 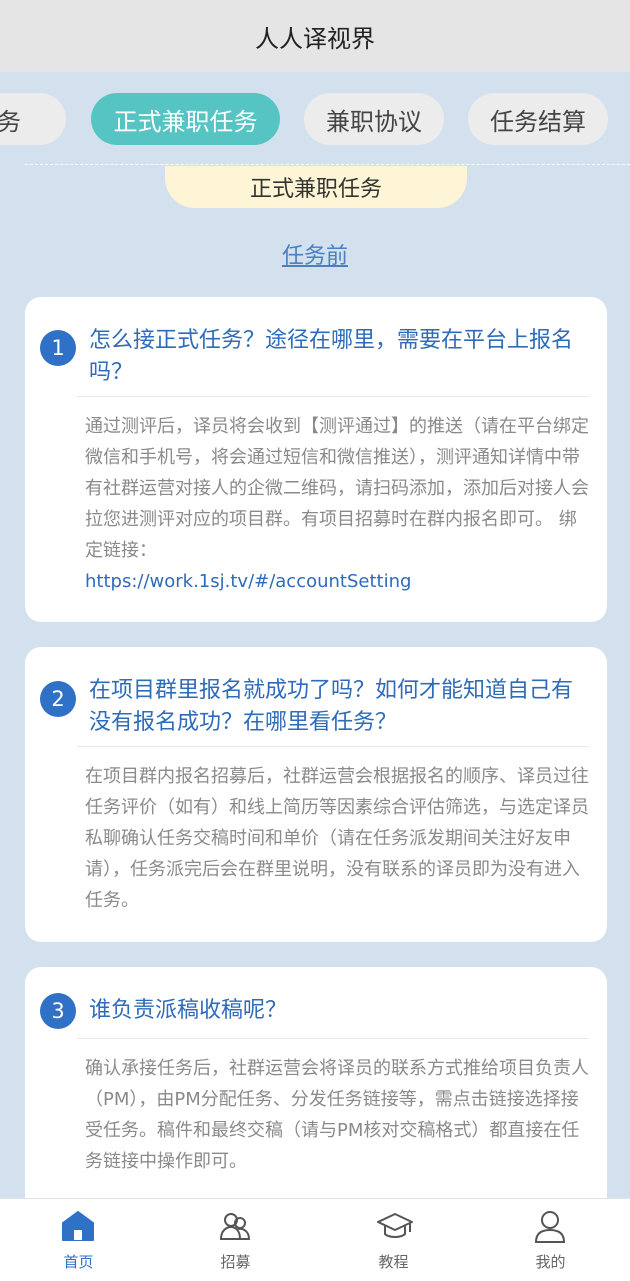 What do you see at coordinates (538, 119) in the screenshot?
I see `tab-task-settlement: 任务结算` at bounding box center [538, 119].